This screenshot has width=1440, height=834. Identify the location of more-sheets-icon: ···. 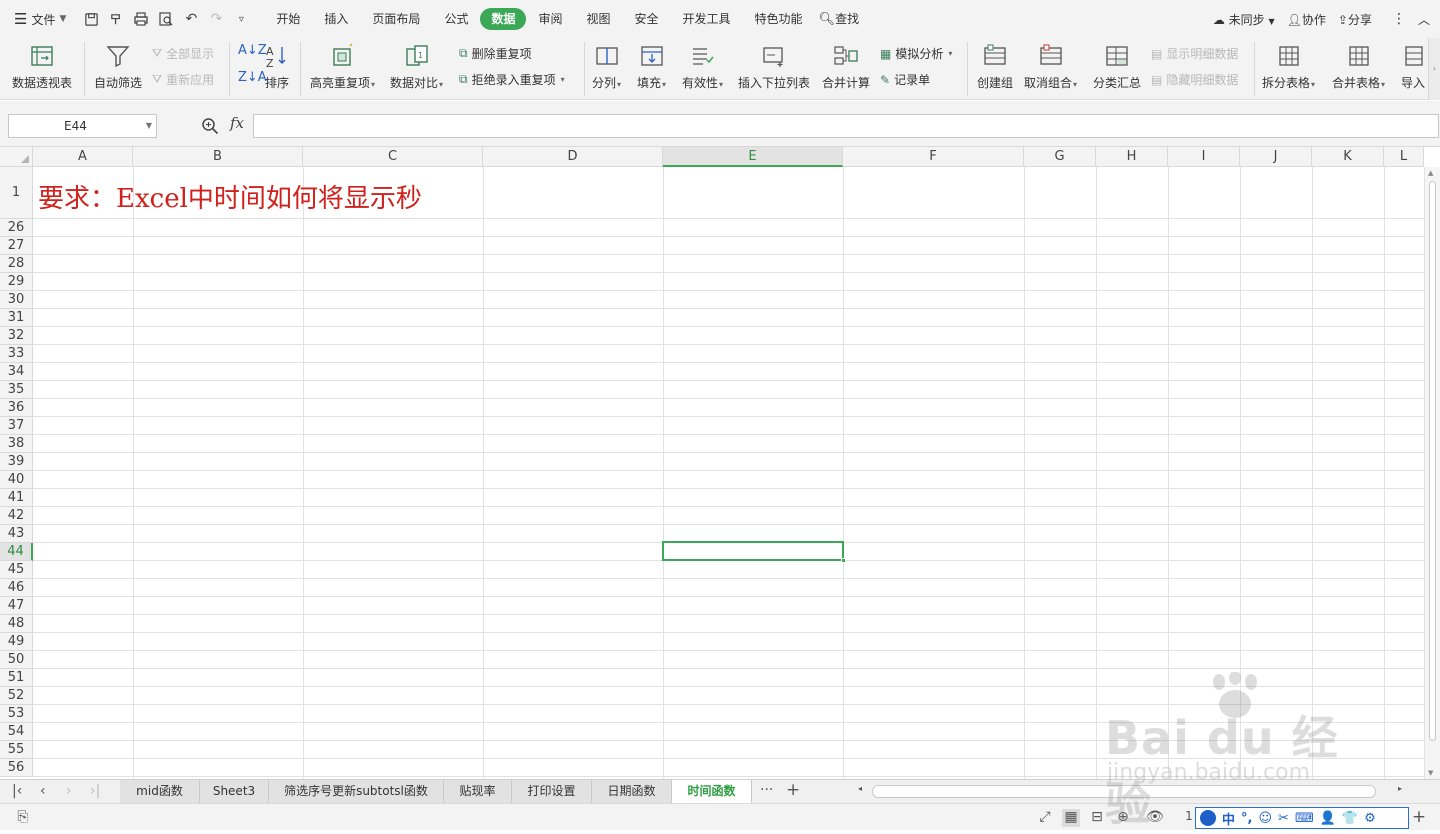
(766, 790).